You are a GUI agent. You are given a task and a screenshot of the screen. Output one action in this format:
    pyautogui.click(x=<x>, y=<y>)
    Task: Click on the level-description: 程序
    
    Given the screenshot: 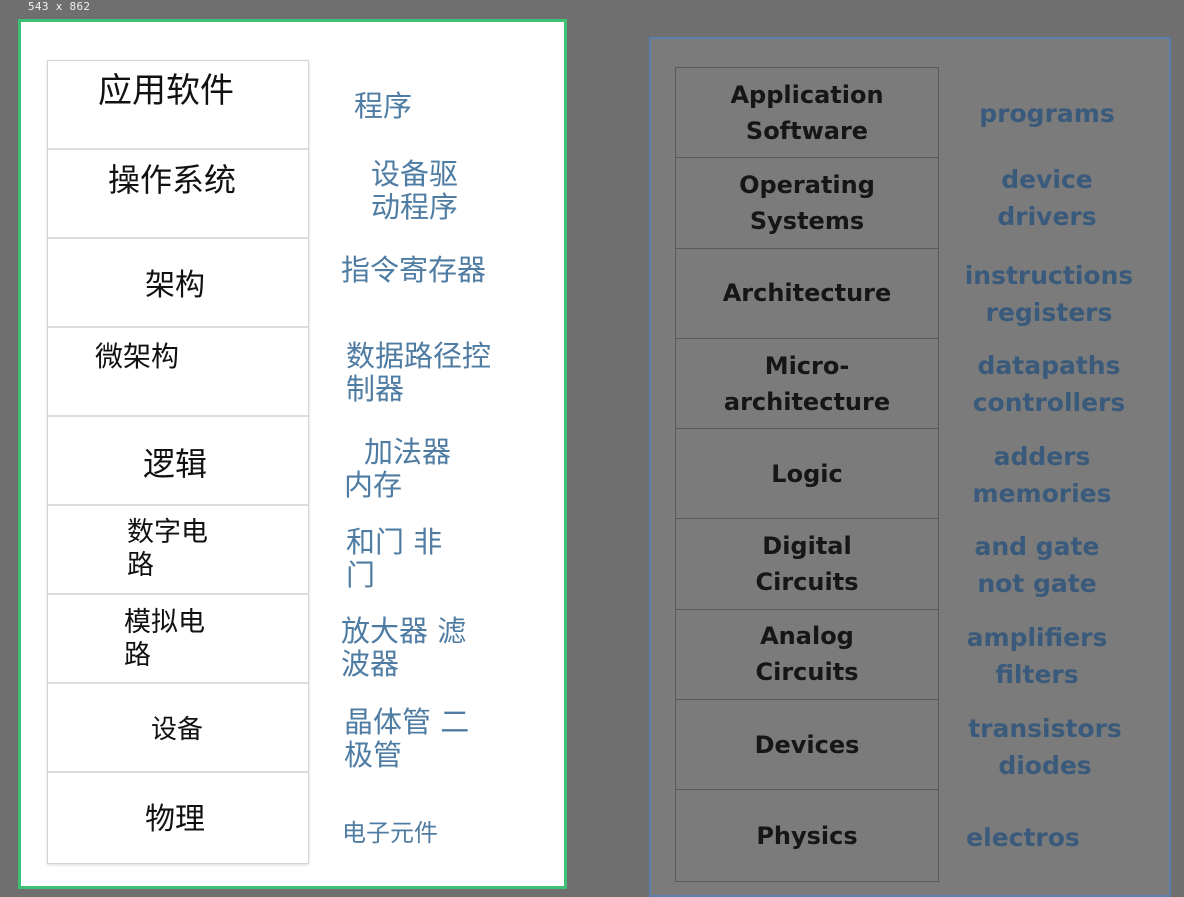 What is the action you would take?
    pyautogui.click(x=383, y=106)
    